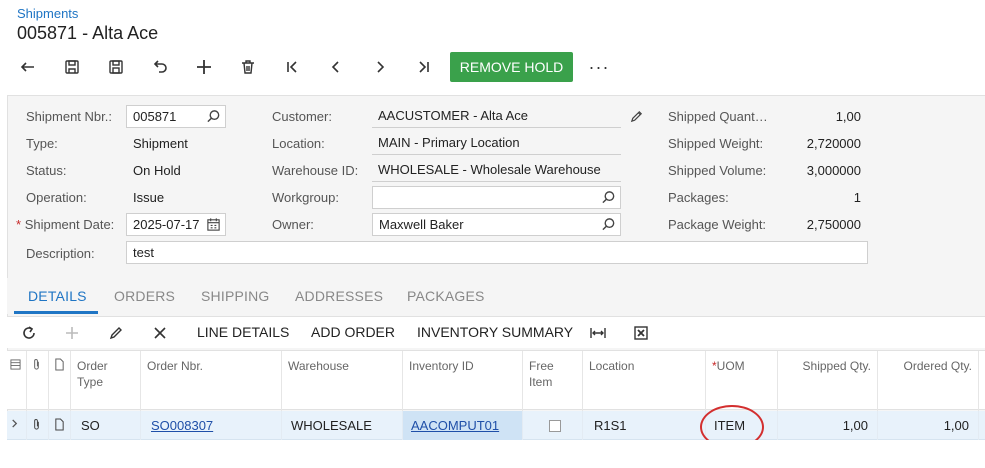  Describe the element at coordinates (599, 67) in the screenshot. I see `more-actions-icon: ···` at that location.